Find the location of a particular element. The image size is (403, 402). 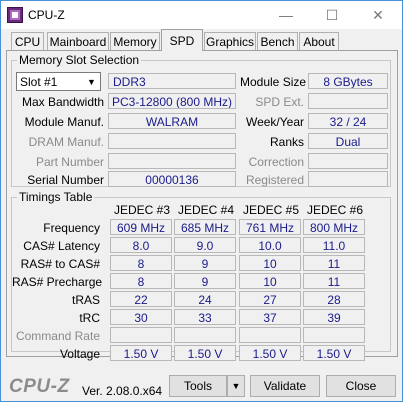

tab-memory: Memory is located at coordinates (135, 41).